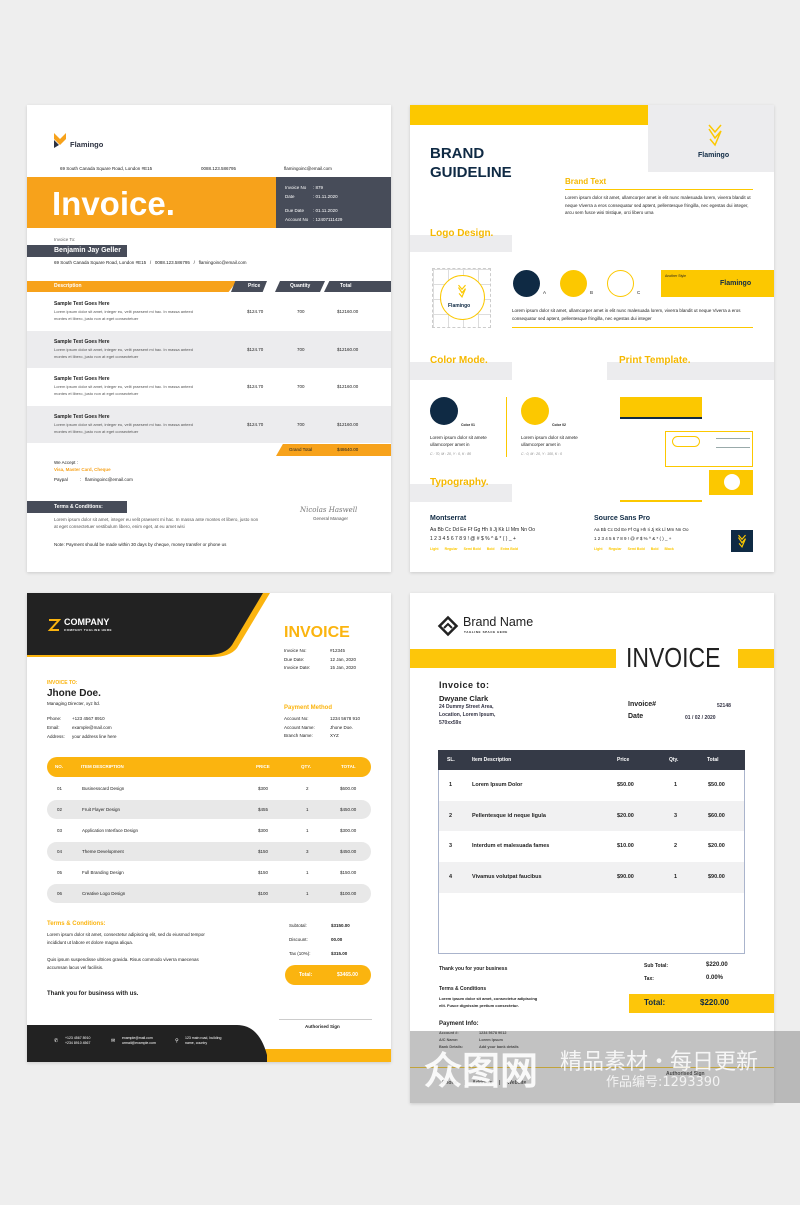 The width and height of the screenshot is (800, 1205). I want to click on total-value: $220.00, so click(714, 1002).